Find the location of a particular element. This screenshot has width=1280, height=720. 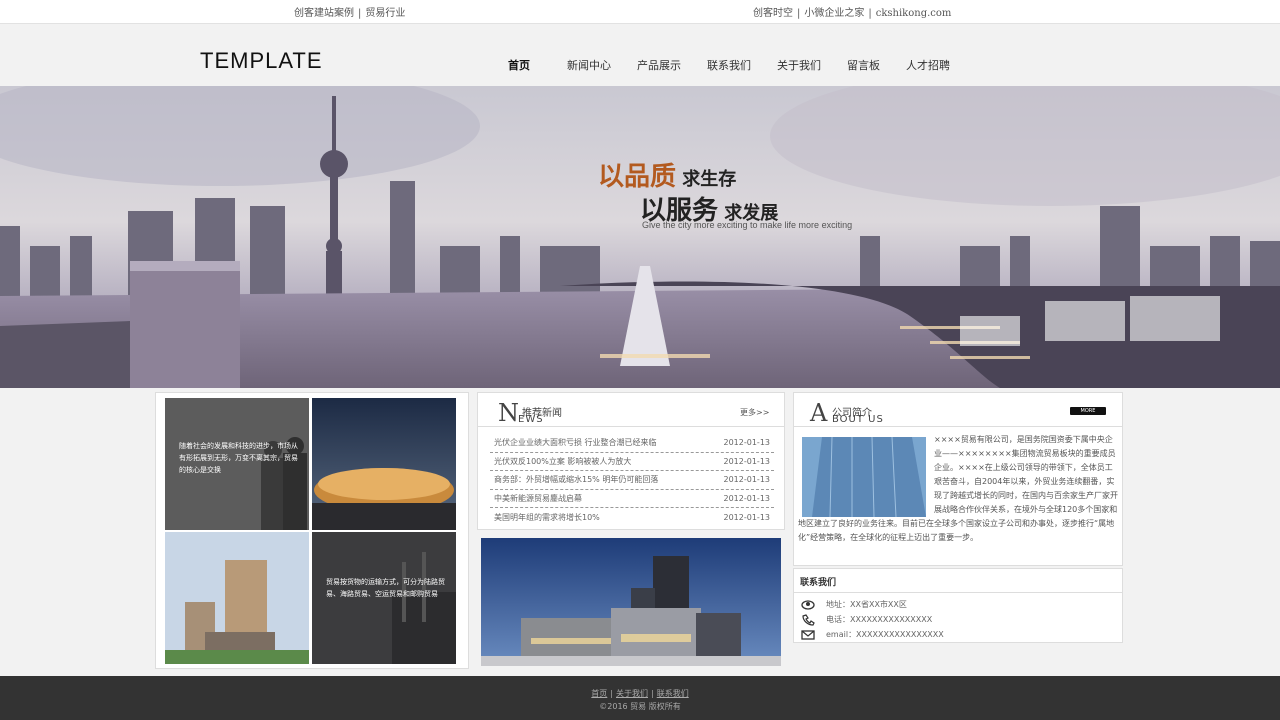

gallery-tile-handshake: 随着社会的发展和科技的进步，市场从有形拓展到无形，万变不离其宗，贸易的核心是交换 is located at coordinates (237, 464).